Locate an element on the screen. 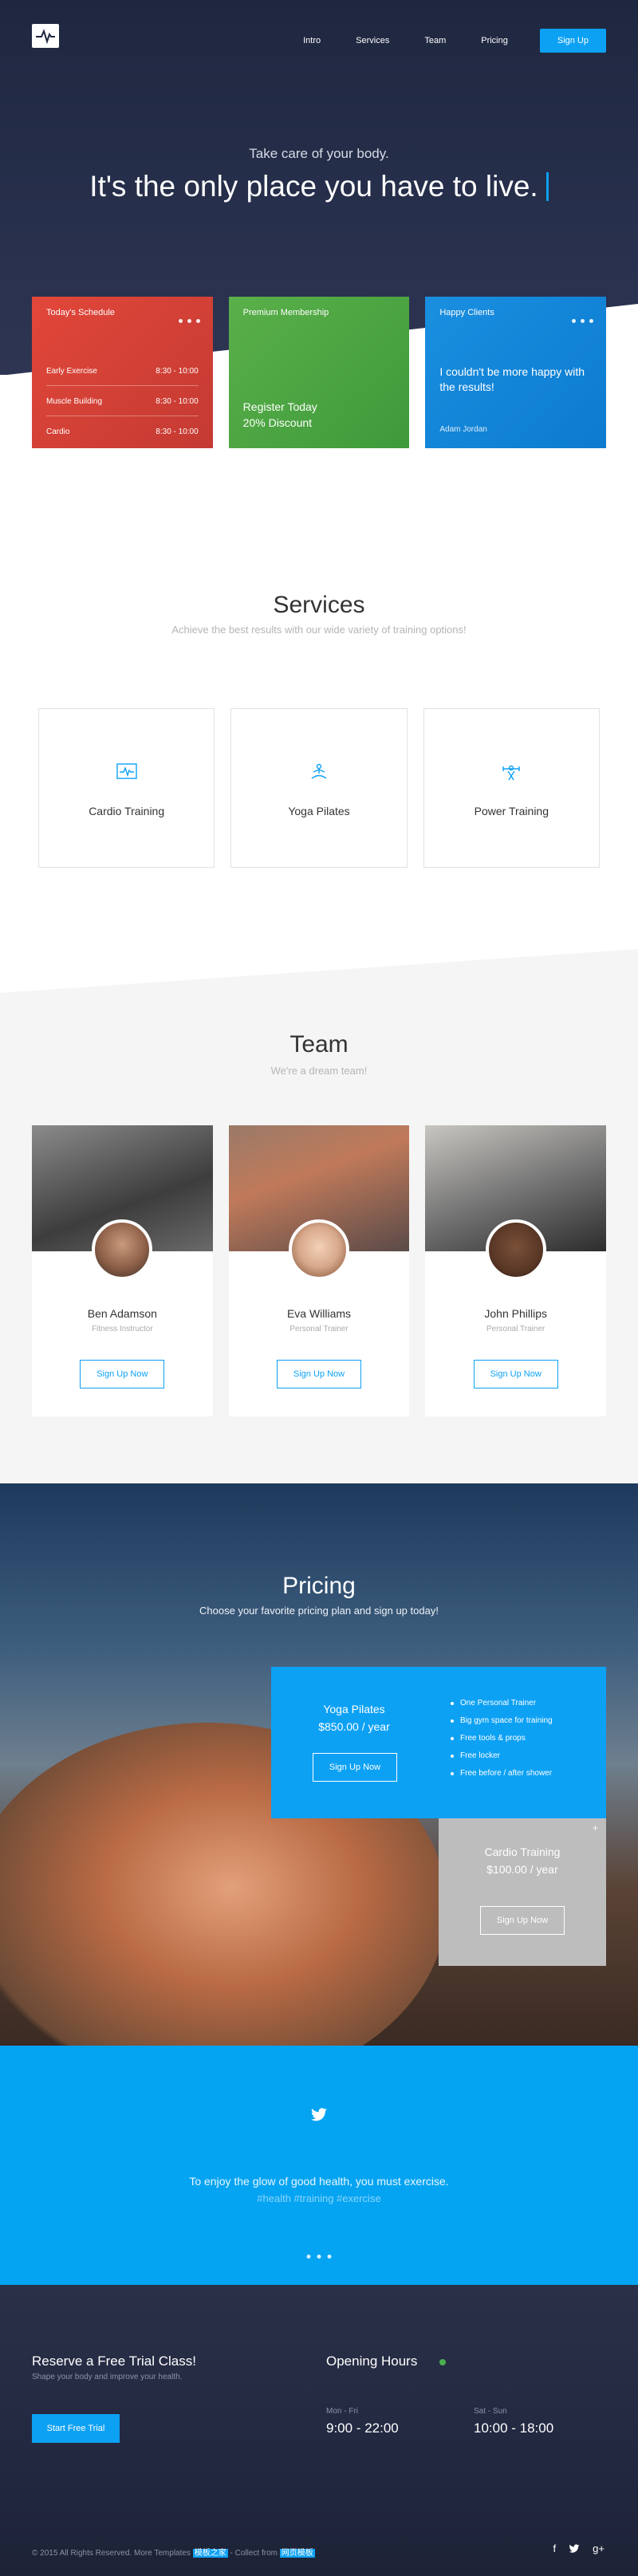 The height and width of the screenshot is (2576, 638). pricing-title: Pricing is located at coordinates (319, 1586).